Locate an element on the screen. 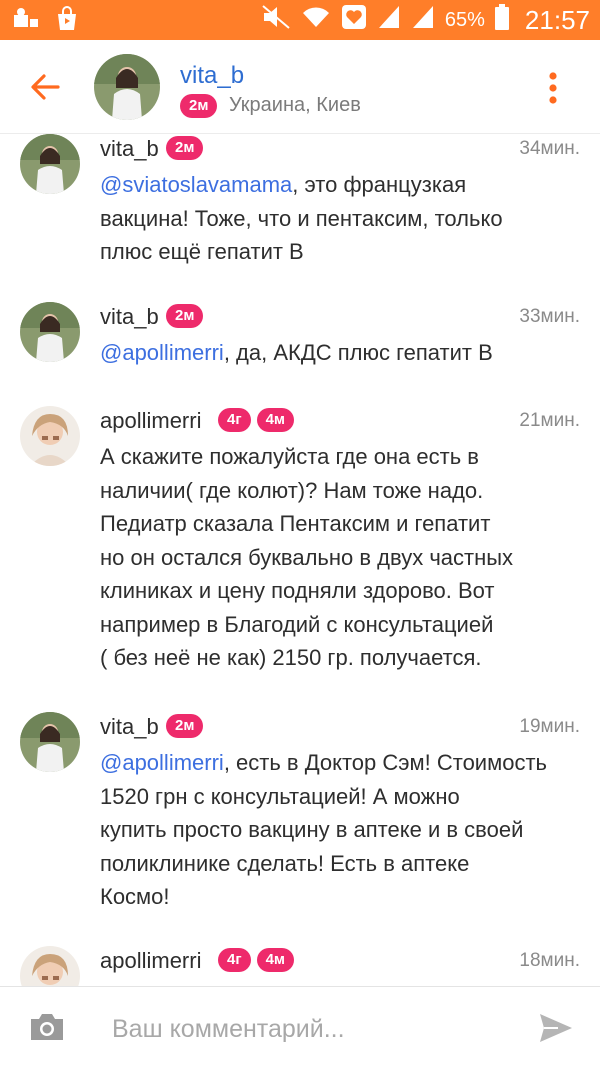 The image size is (600, 1065). shop-icon is located at coordinates (67, 21).